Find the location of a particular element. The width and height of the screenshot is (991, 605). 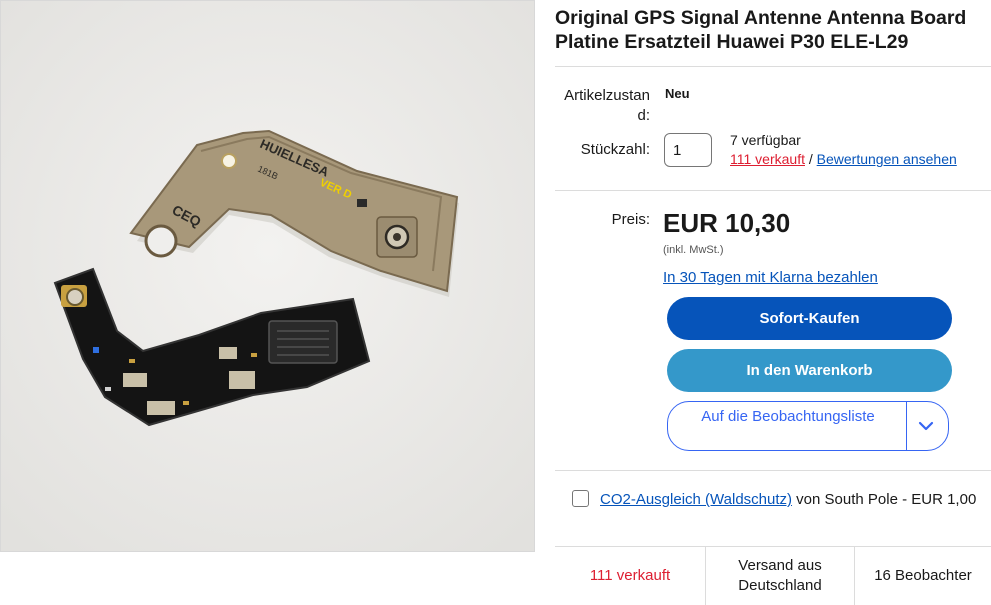

watchlist-button: Auf die Beobachtungsliste is located at coordinates (808, 426).